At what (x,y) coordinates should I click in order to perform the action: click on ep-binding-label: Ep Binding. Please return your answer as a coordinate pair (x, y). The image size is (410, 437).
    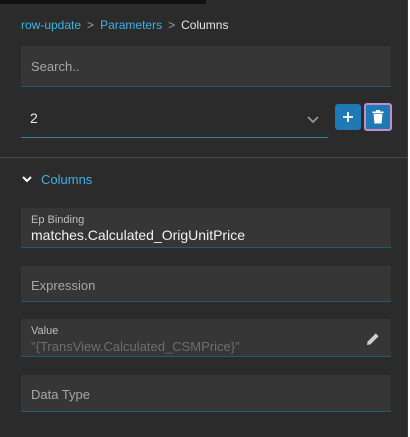
    Looking at the image, I should click on (58, 220).